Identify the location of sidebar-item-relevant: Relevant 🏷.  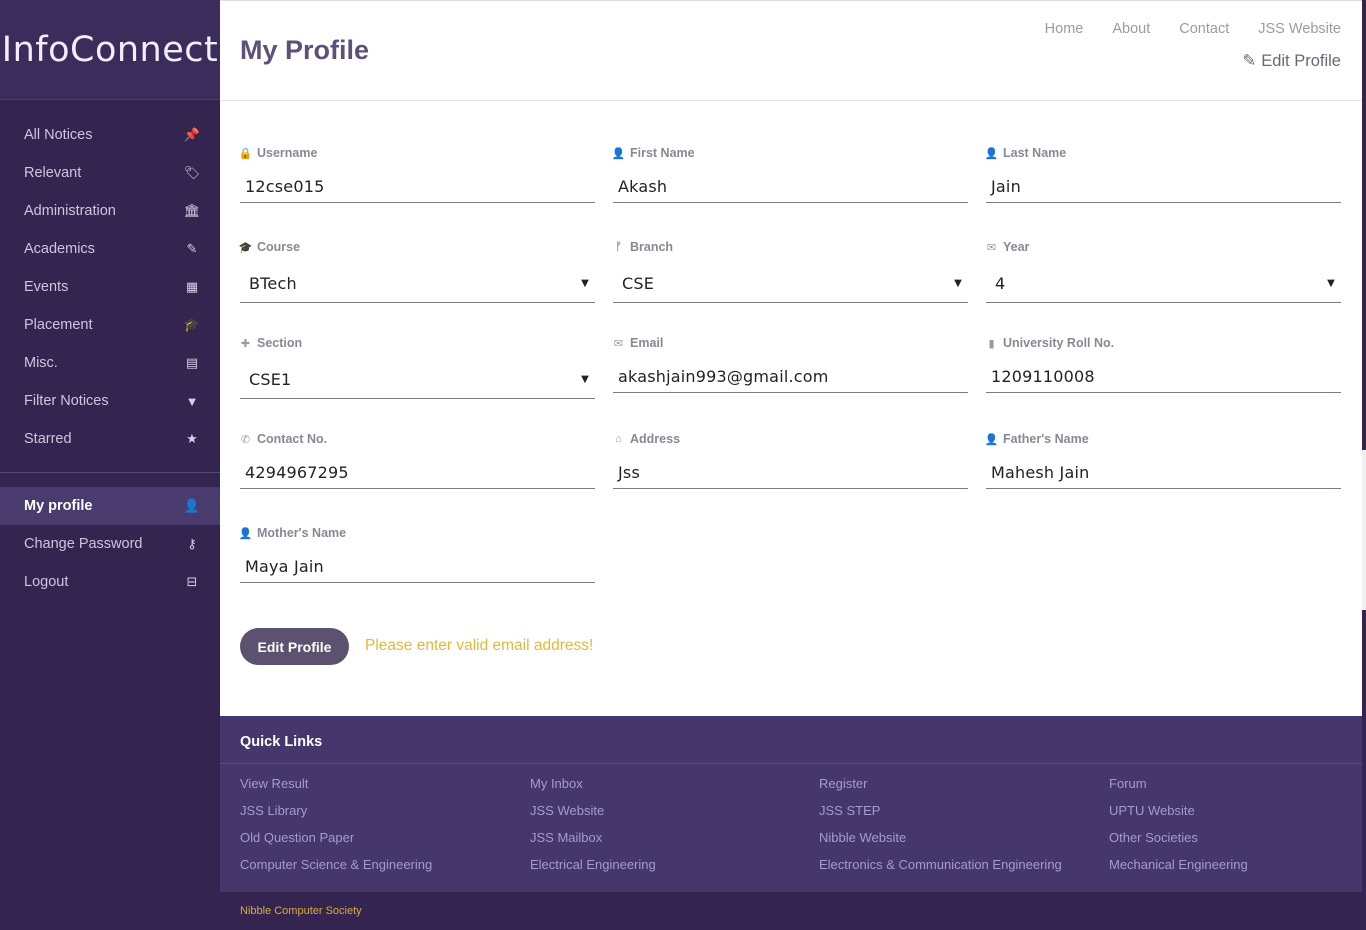
(110, 173).